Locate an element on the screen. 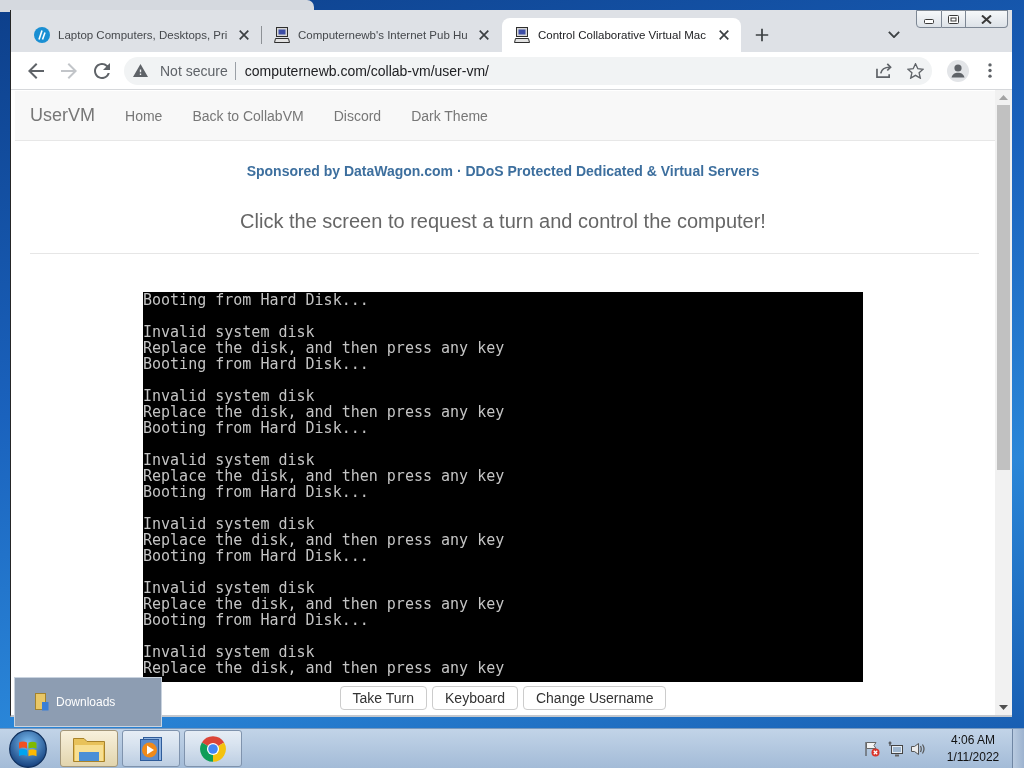 The width and height of the screenshot is (1024, 768). url-text: computernewb.com/collab-vm/user-vm/ is located at coordinates (366, 70).